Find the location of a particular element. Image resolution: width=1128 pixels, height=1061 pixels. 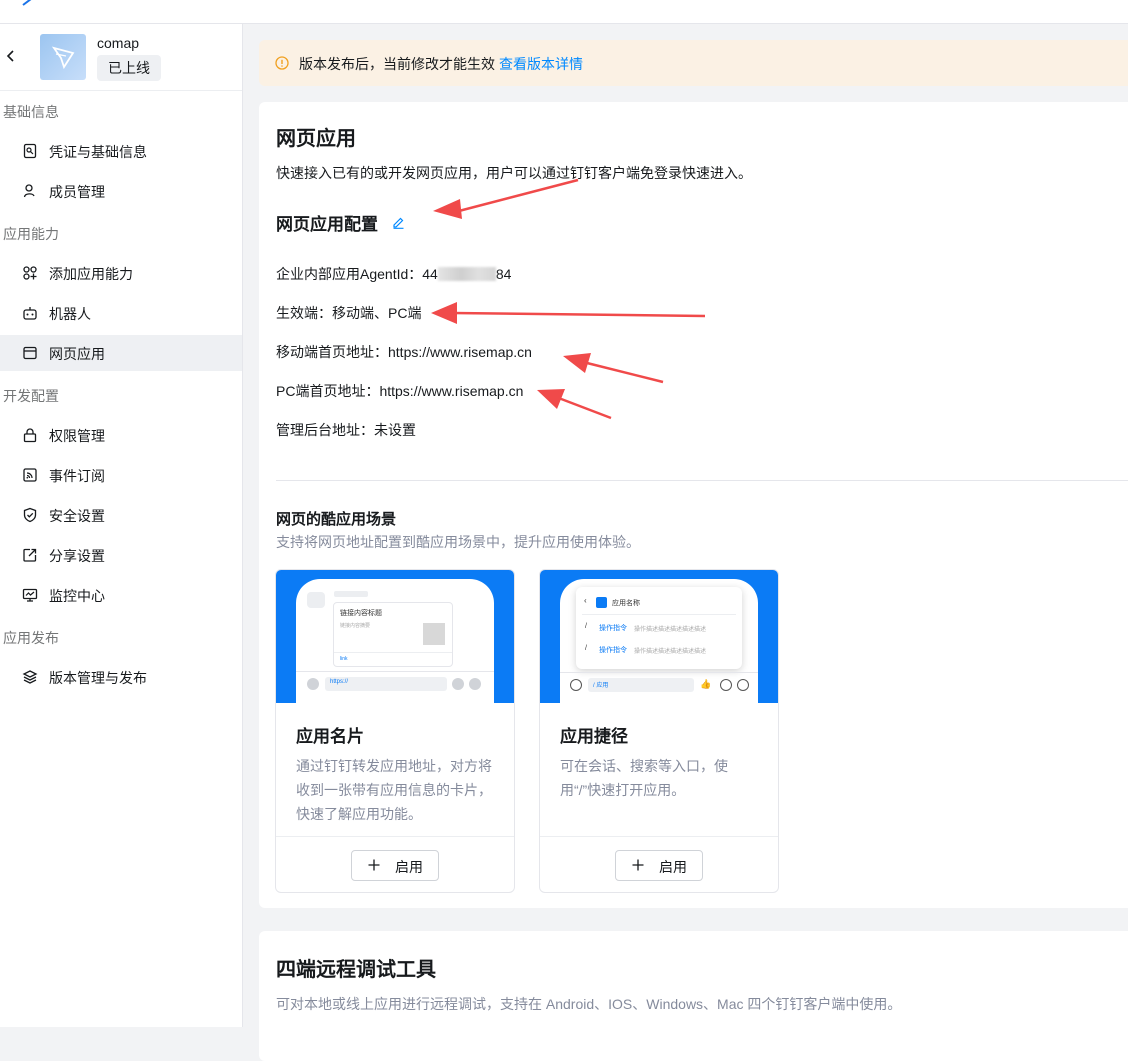

shield-icon is located at coordinates (30, 515).